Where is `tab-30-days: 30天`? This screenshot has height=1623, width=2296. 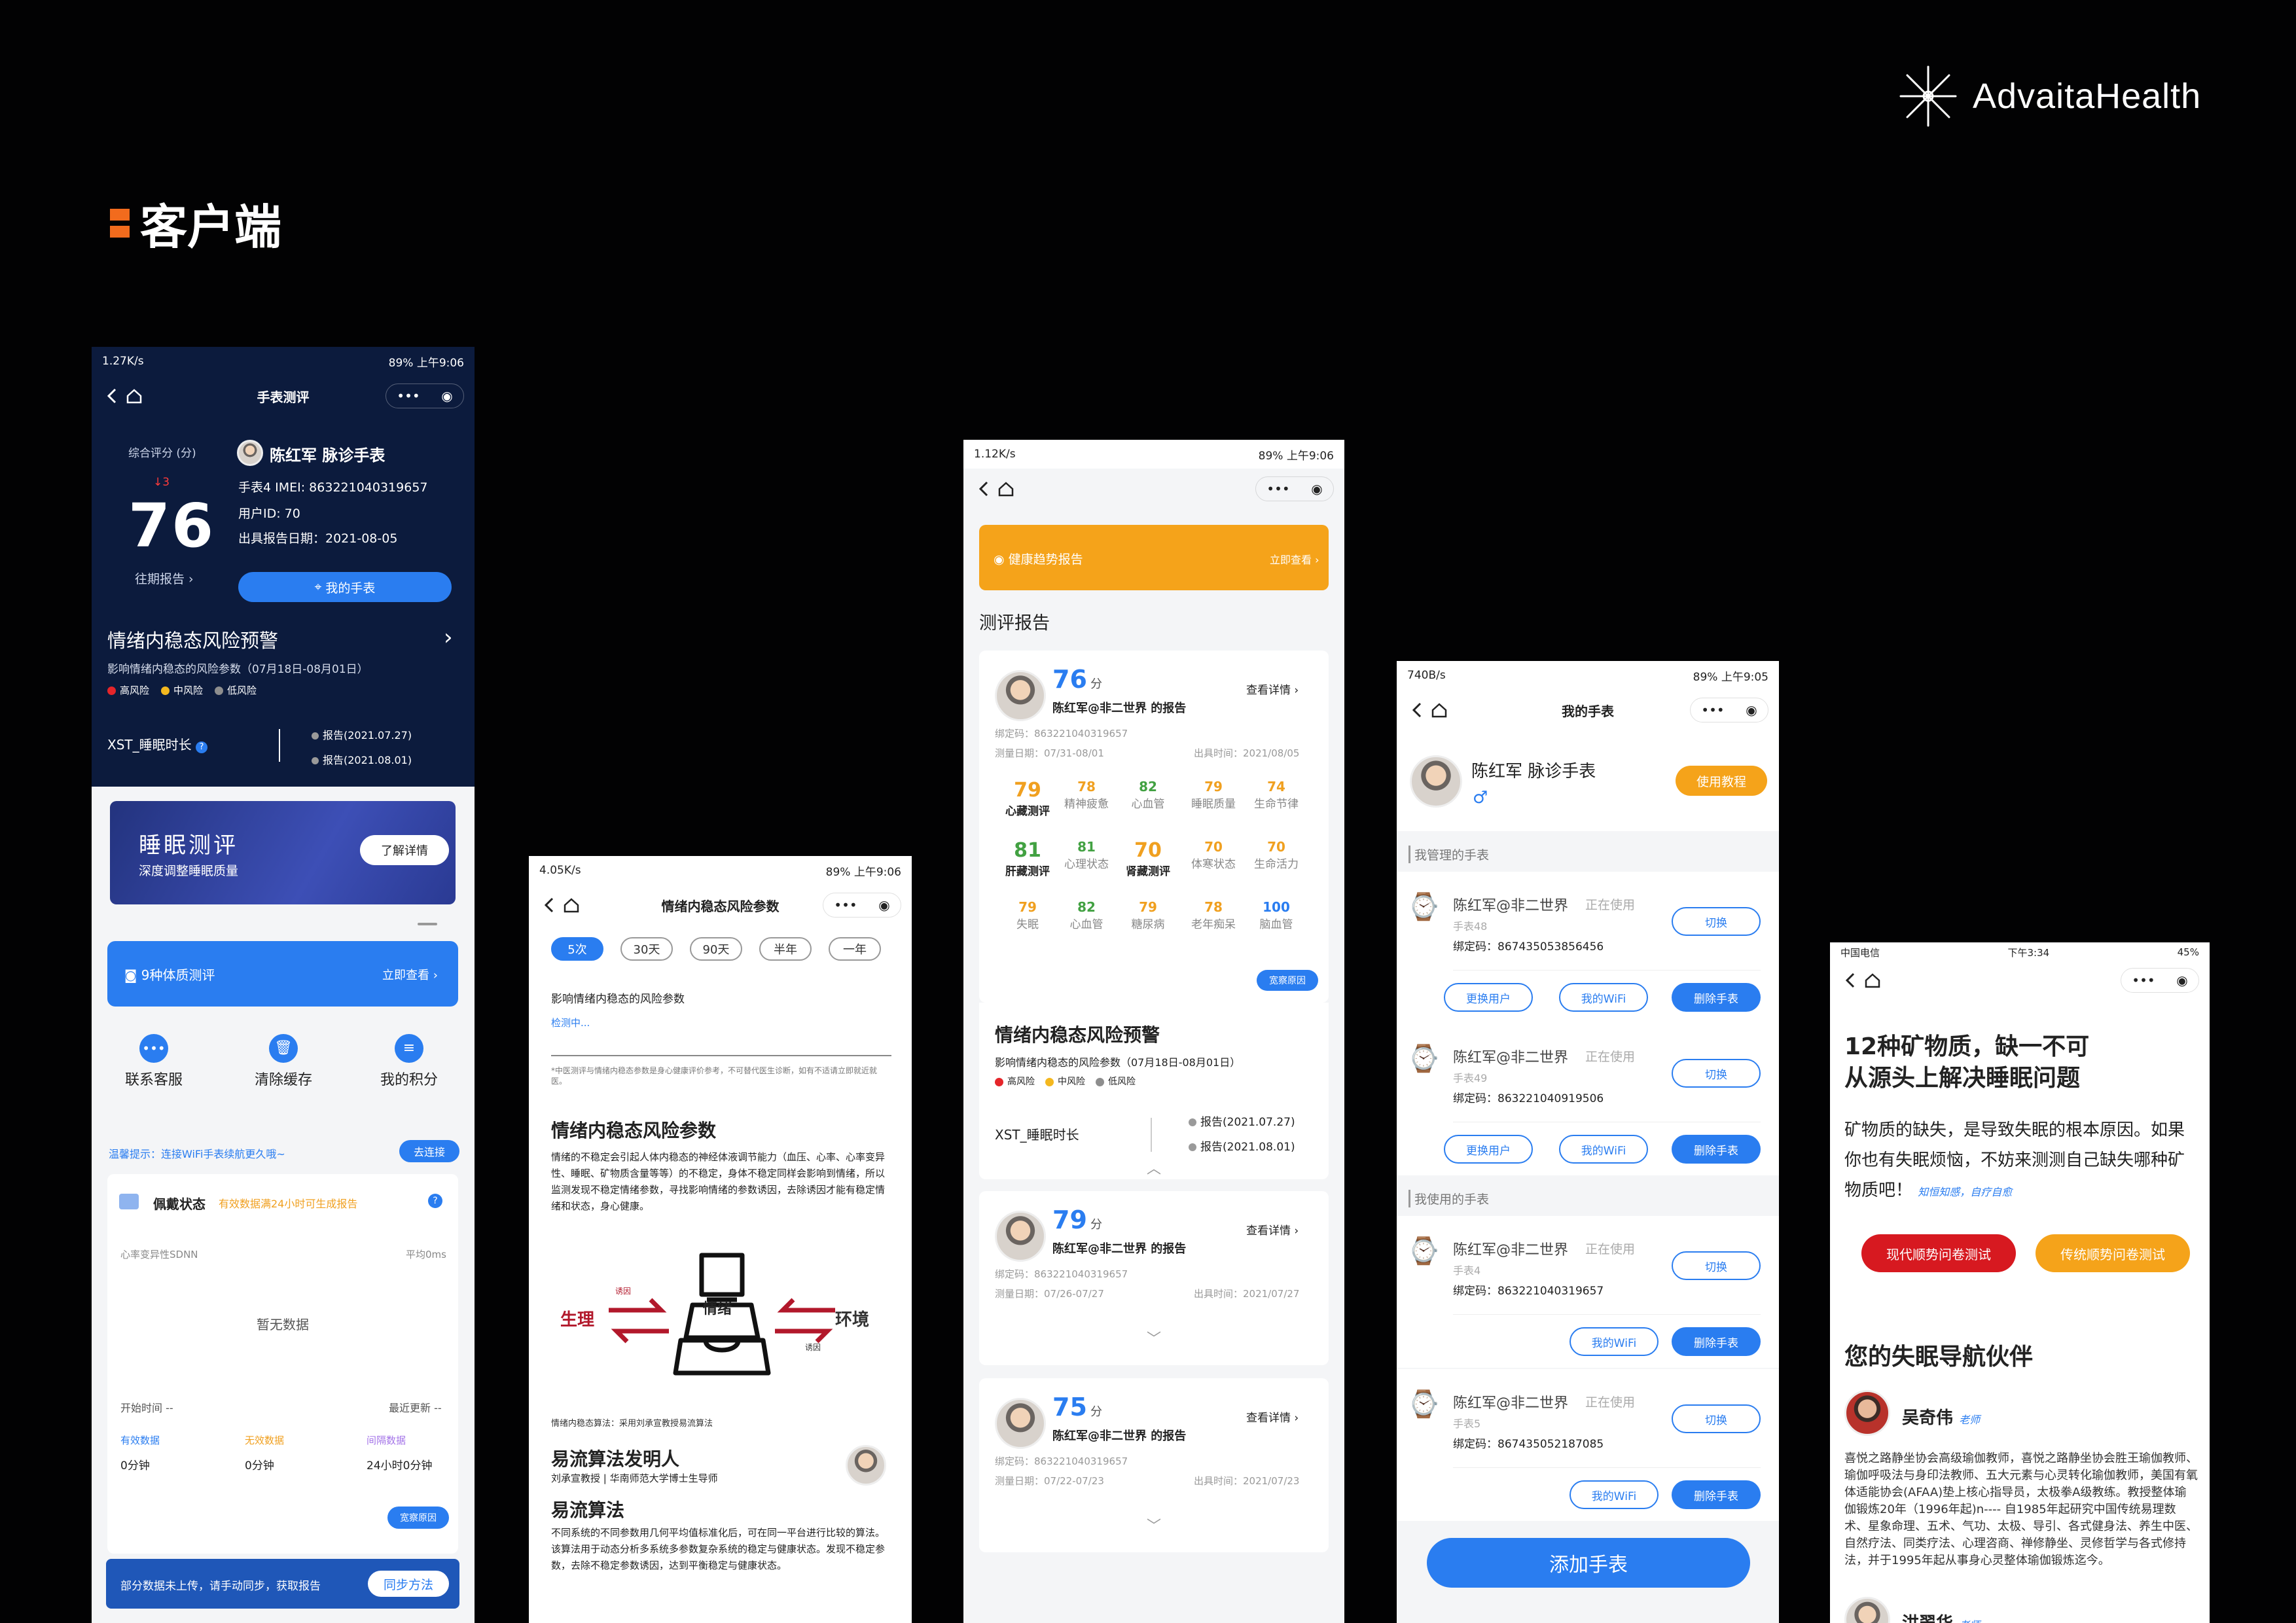
tab-30-days: 30天 is located at coordinates (646, 949).